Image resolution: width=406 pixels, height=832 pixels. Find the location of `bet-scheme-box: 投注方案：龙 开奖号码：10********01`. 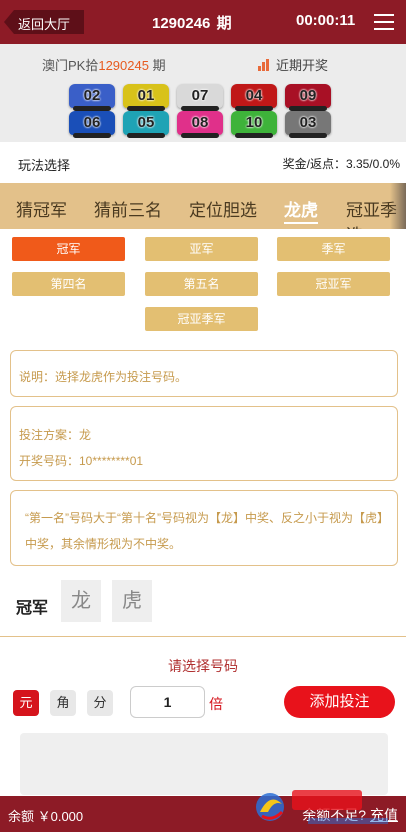

bet-scheme-box: 投注方案：龙 开奖号码：10********01 is located at coordinates (204, 443).